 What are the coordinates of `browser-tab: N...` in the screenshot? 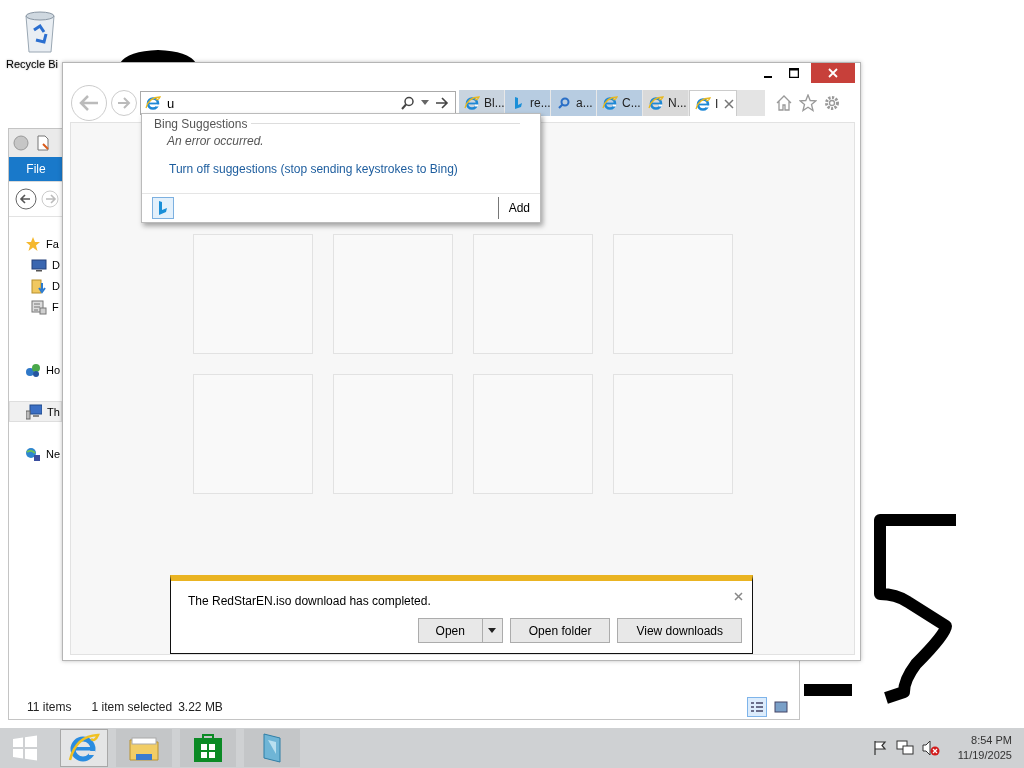 It's located at (666, 103).